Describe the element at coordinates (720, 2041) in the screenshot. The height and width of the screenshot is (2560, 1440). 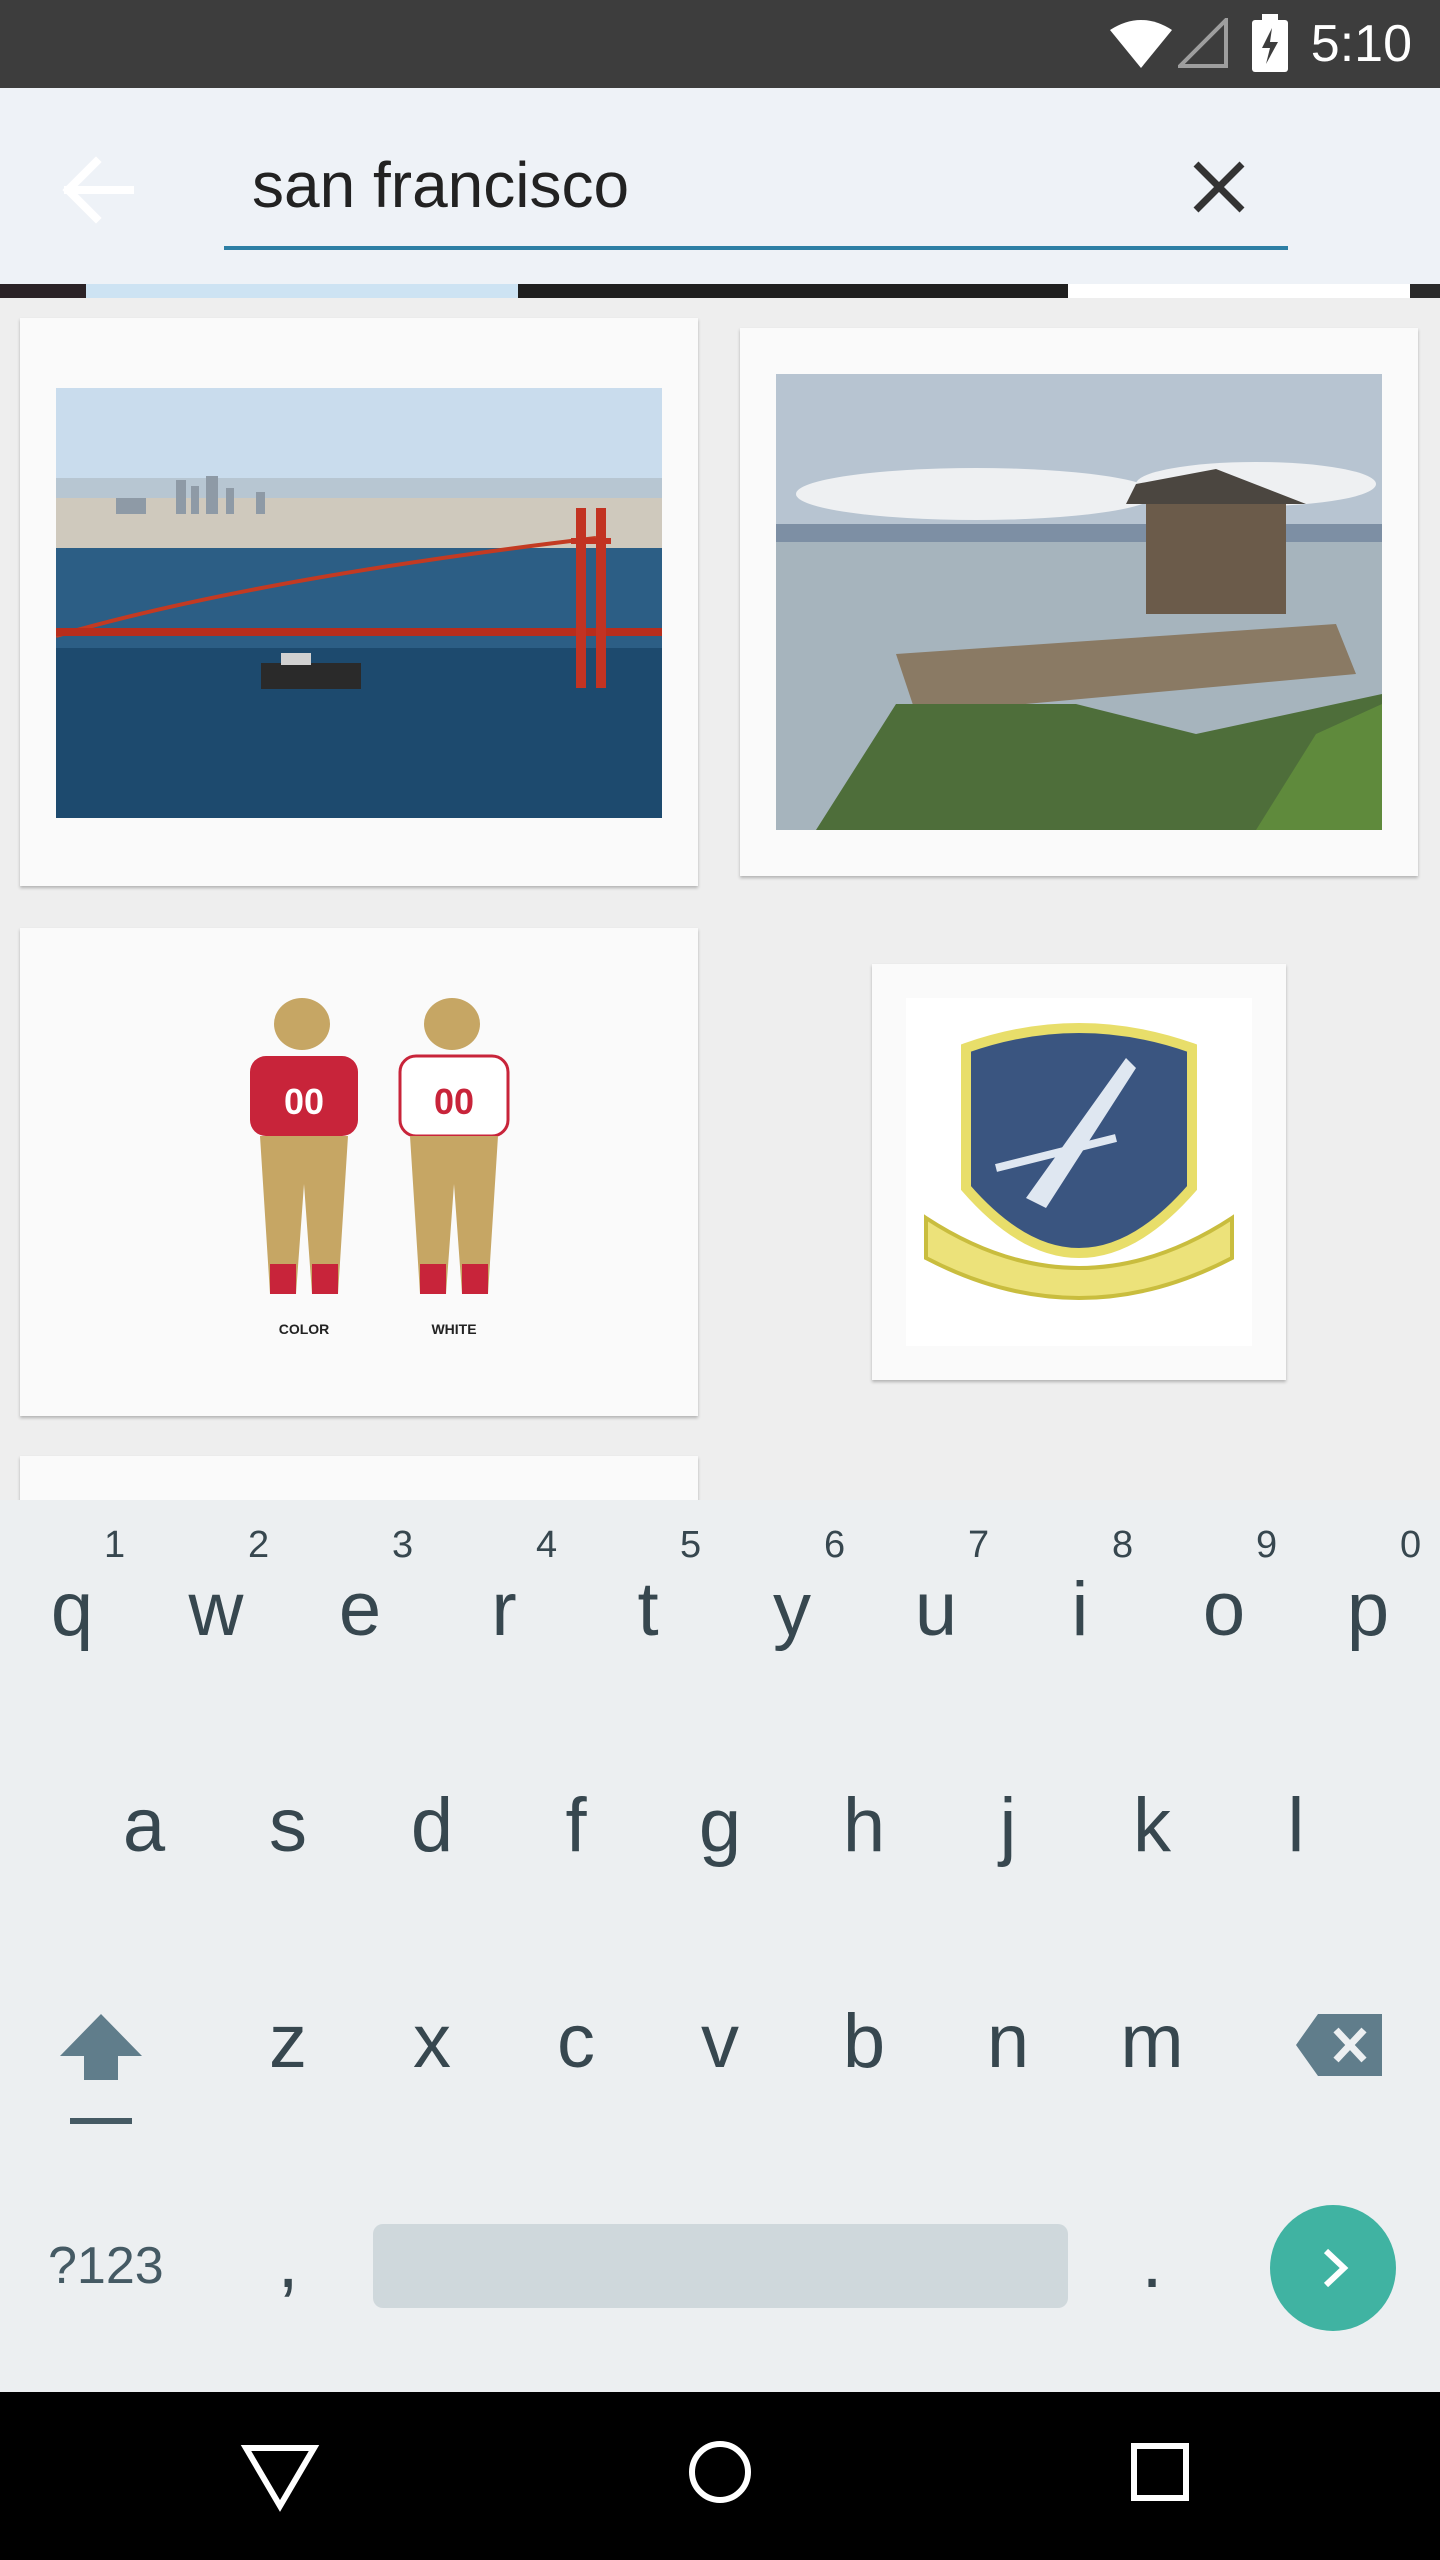
I see `key-v: v` at that location.